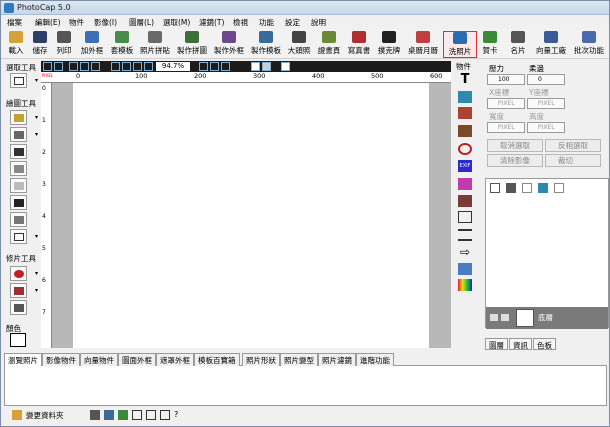 Image resolution: width=610 pixels, height=427 pixels. Describe the element at coordinates (64, 44) in the screenshot. I see `print-button: 列印` at that location.